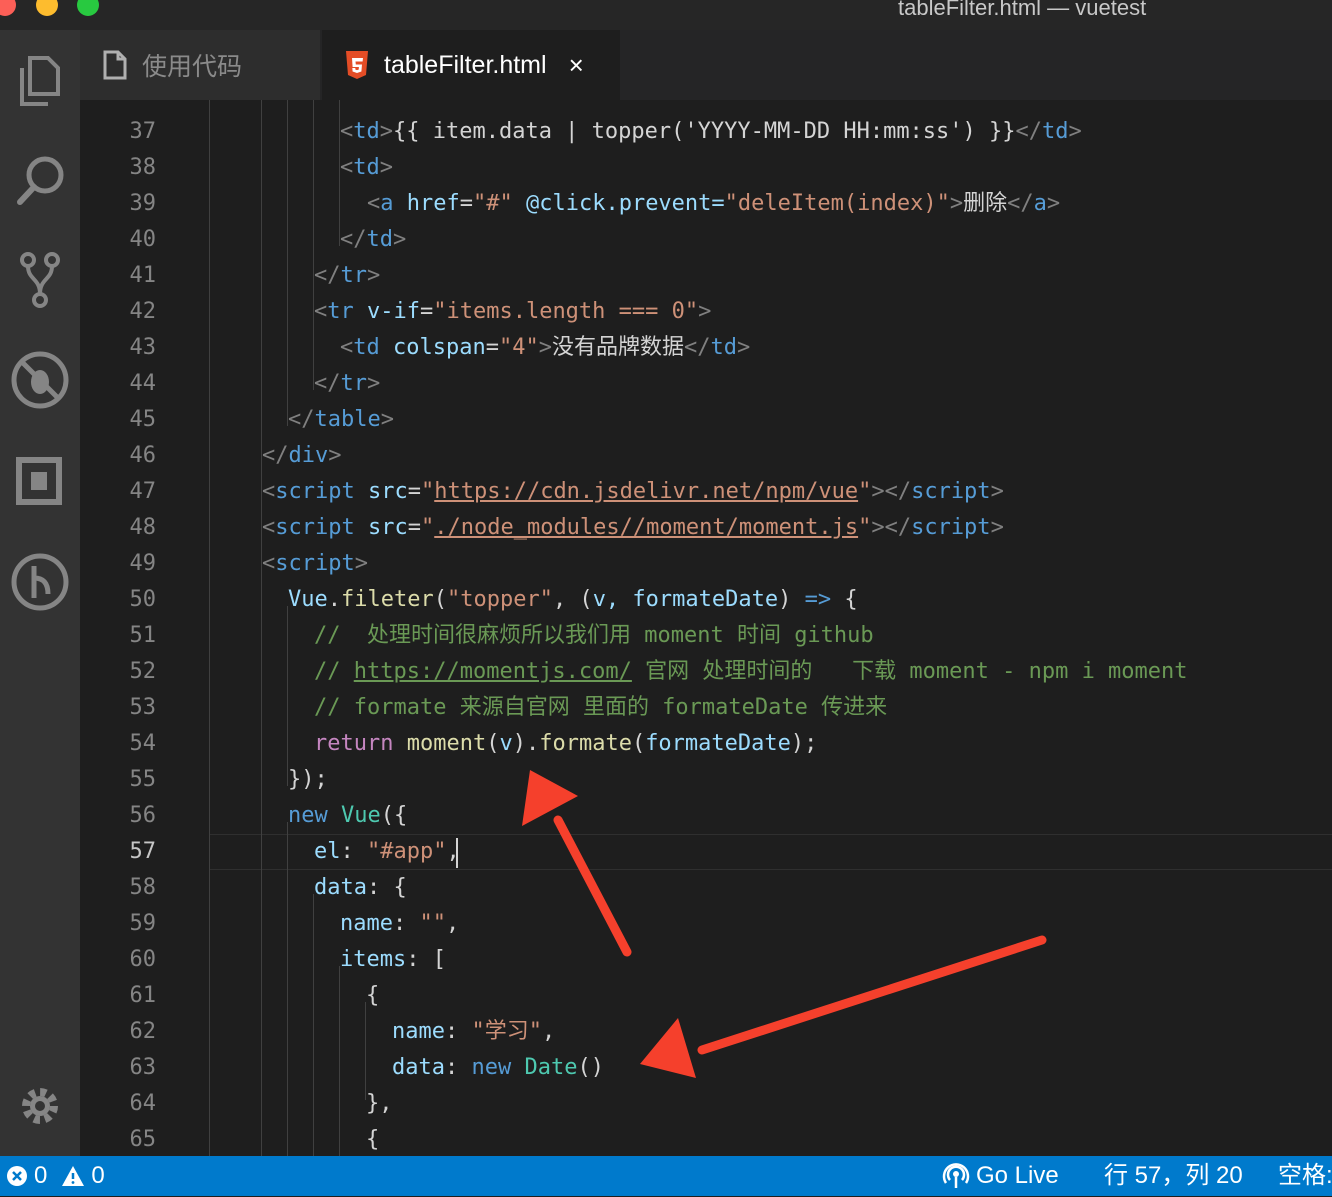 This screenshot has width=1332, height=1197. I want to click on problems-indicator: 0 0, so click(55, 1176).